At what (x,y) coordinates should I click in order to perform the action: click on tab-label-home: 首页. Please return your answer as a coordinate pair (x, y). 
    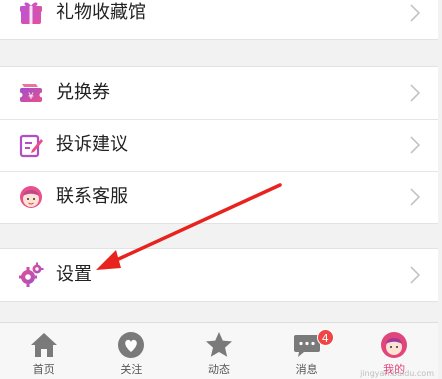
    Looking at the image, I should click on (43, 369).